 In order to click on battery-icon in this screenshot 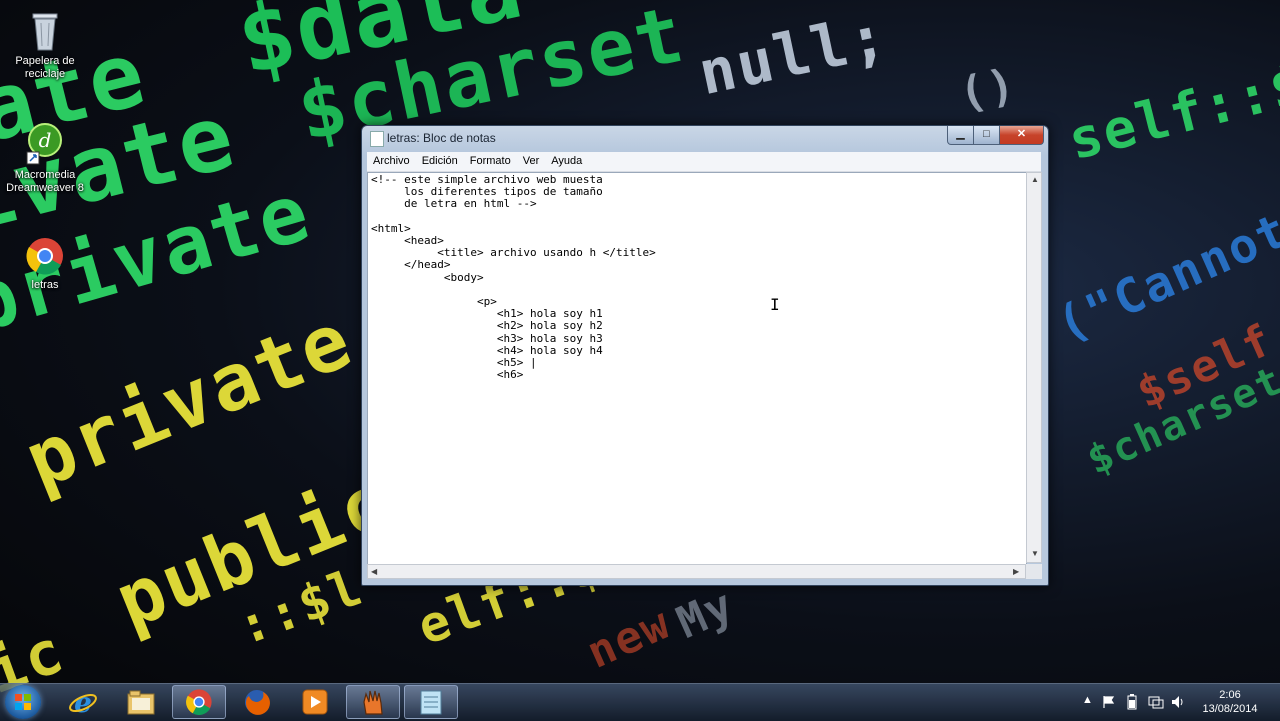, I will do `click(1132, 702)`.